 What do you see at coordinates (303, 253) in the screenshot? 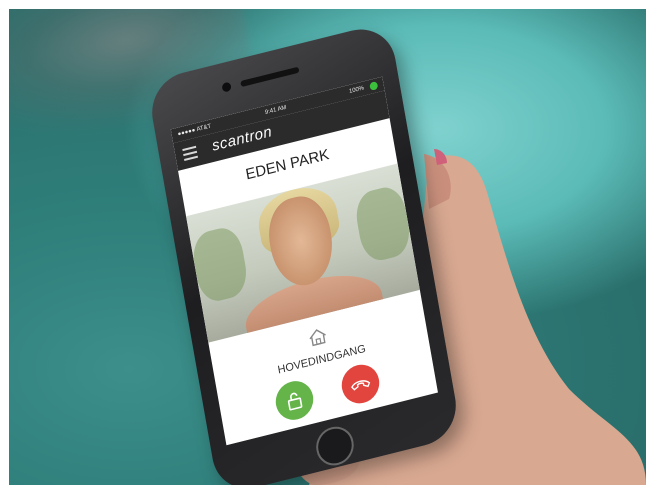
I see `video-feed` at bounding box center [303, 253].